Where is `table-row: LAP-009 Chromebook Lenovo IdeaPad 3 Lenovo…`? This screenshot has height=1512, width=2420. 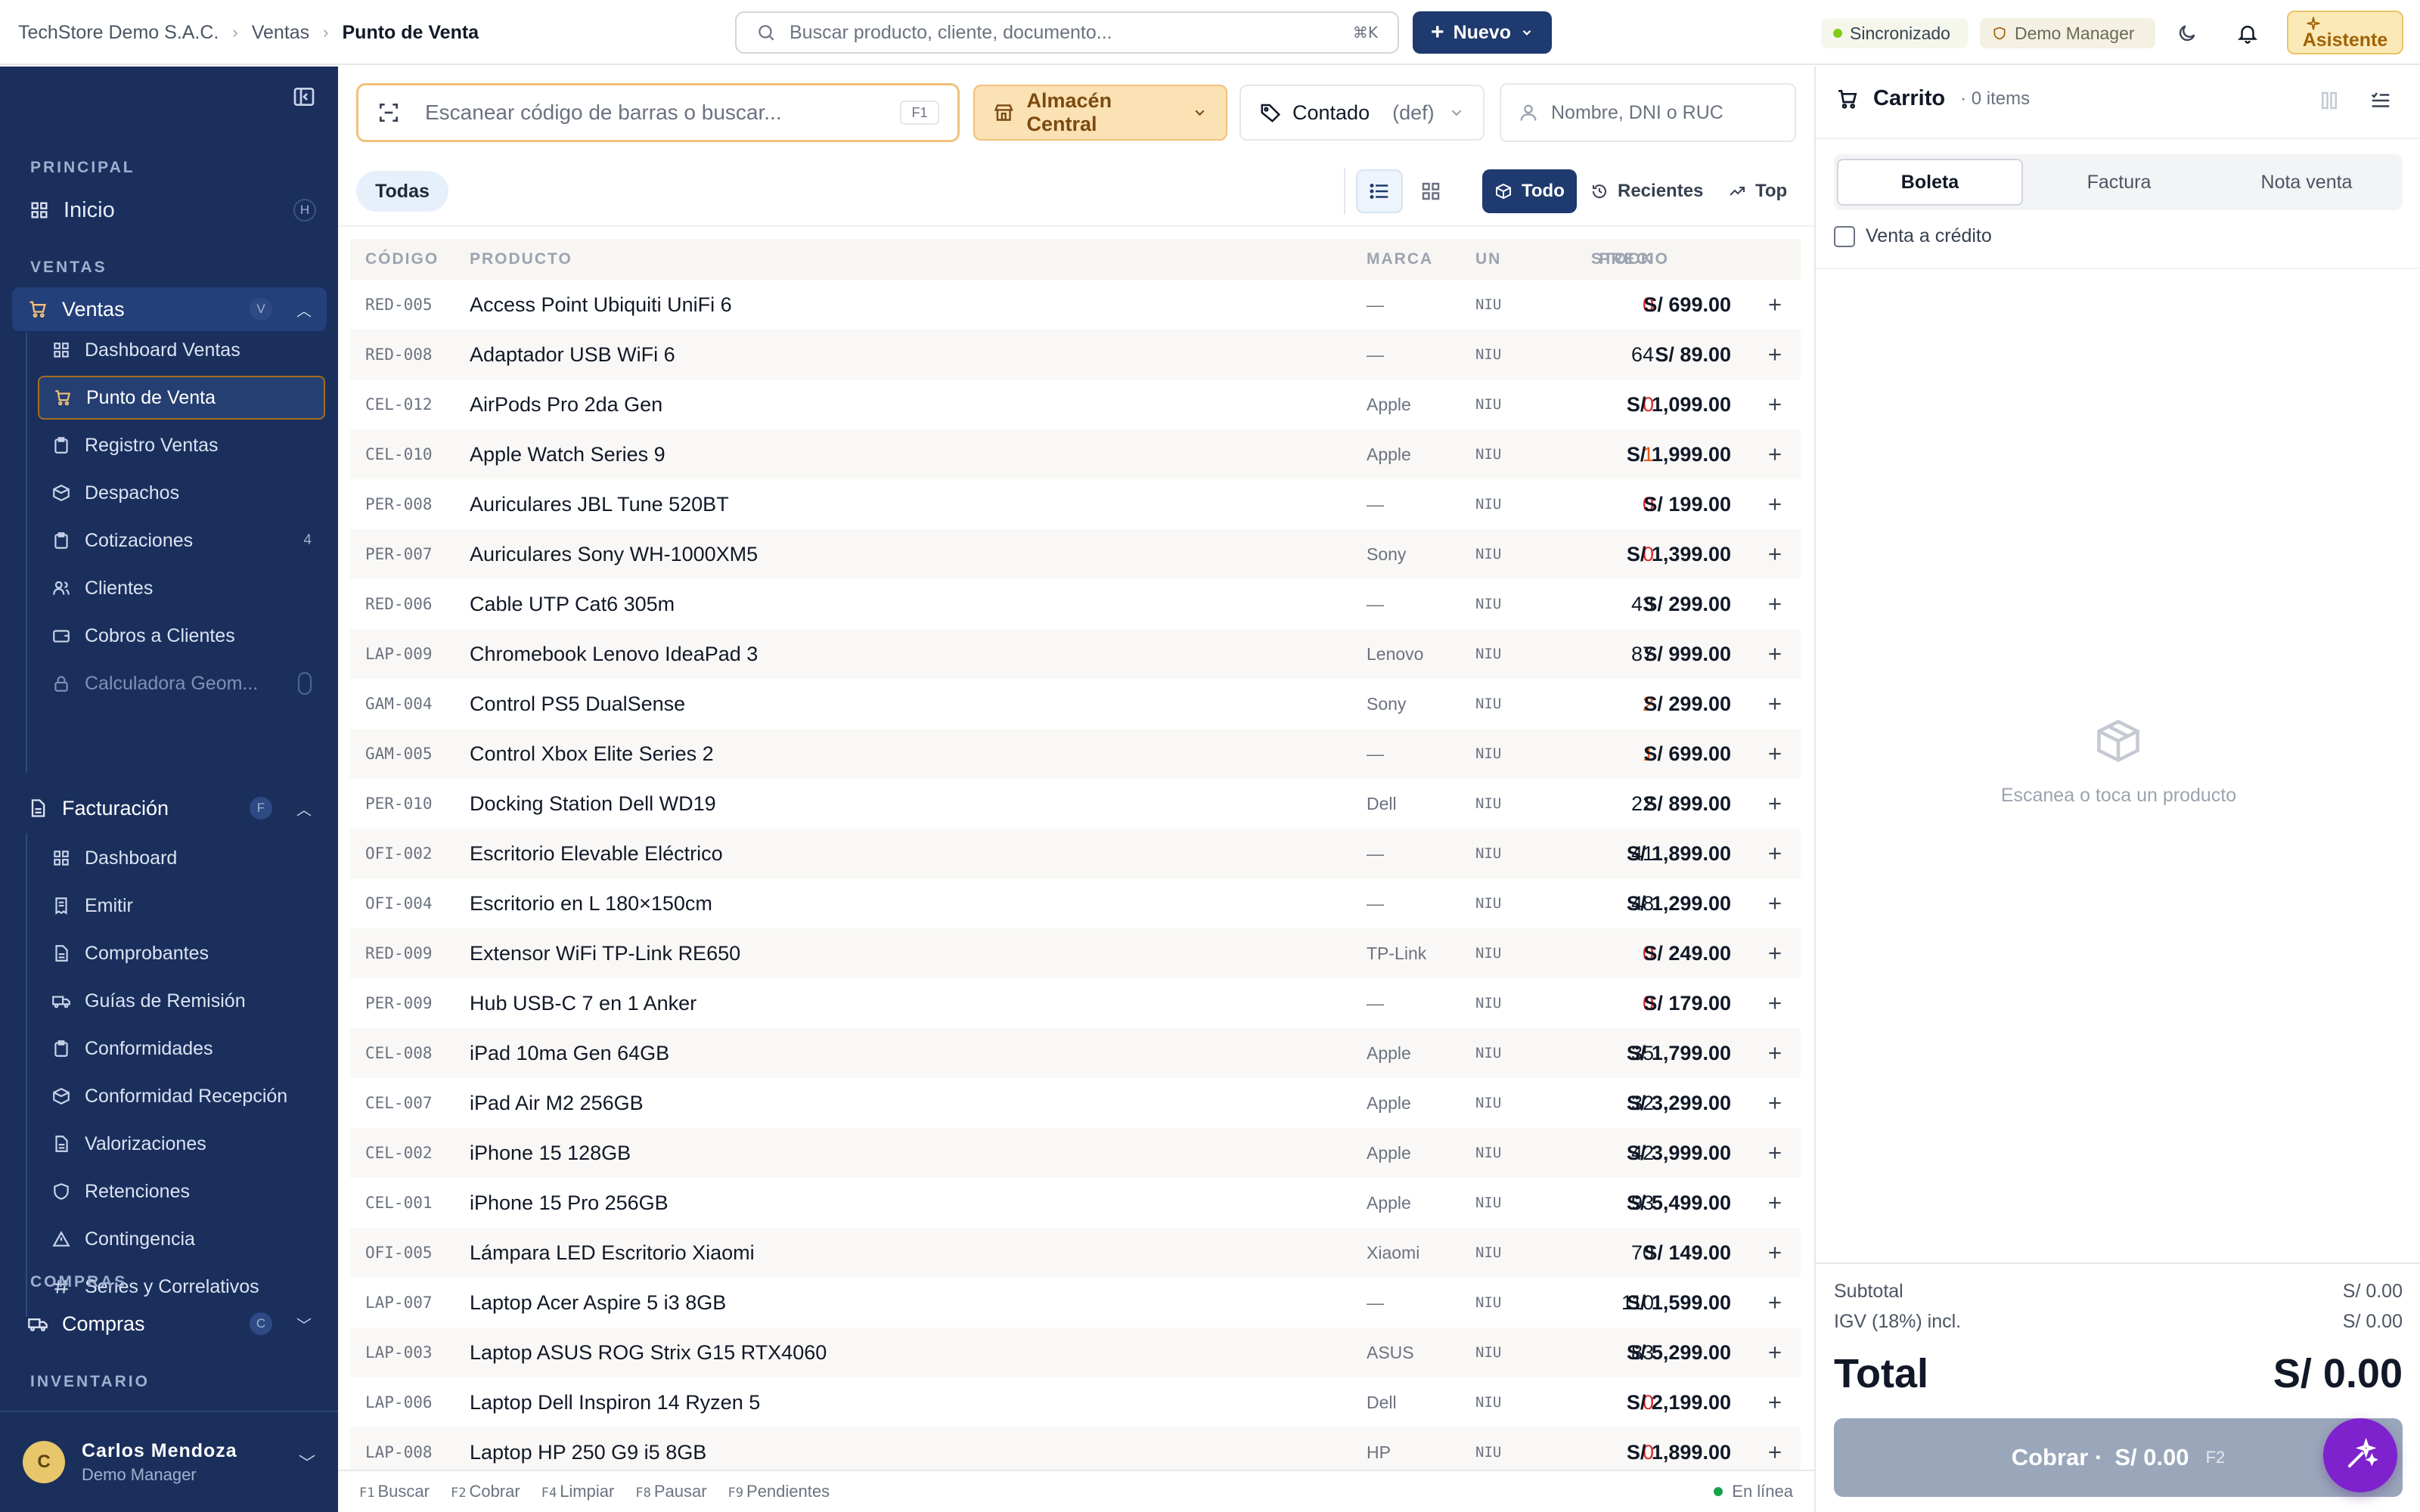 table-row: LAP-009 Chromebook Lenovo IdeaPad 3 Lenovo… is located at coordinates (1075, 654).